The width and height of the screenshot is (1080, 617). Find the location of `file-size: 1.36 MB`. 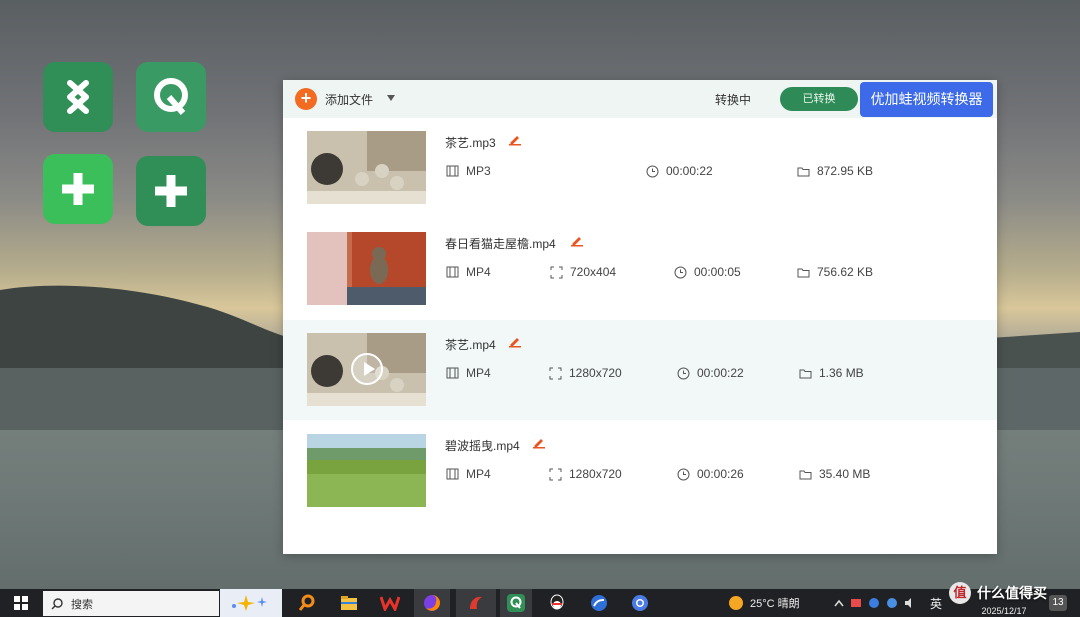

file-size: 1.36 MB is located at coordinates (841, 373).